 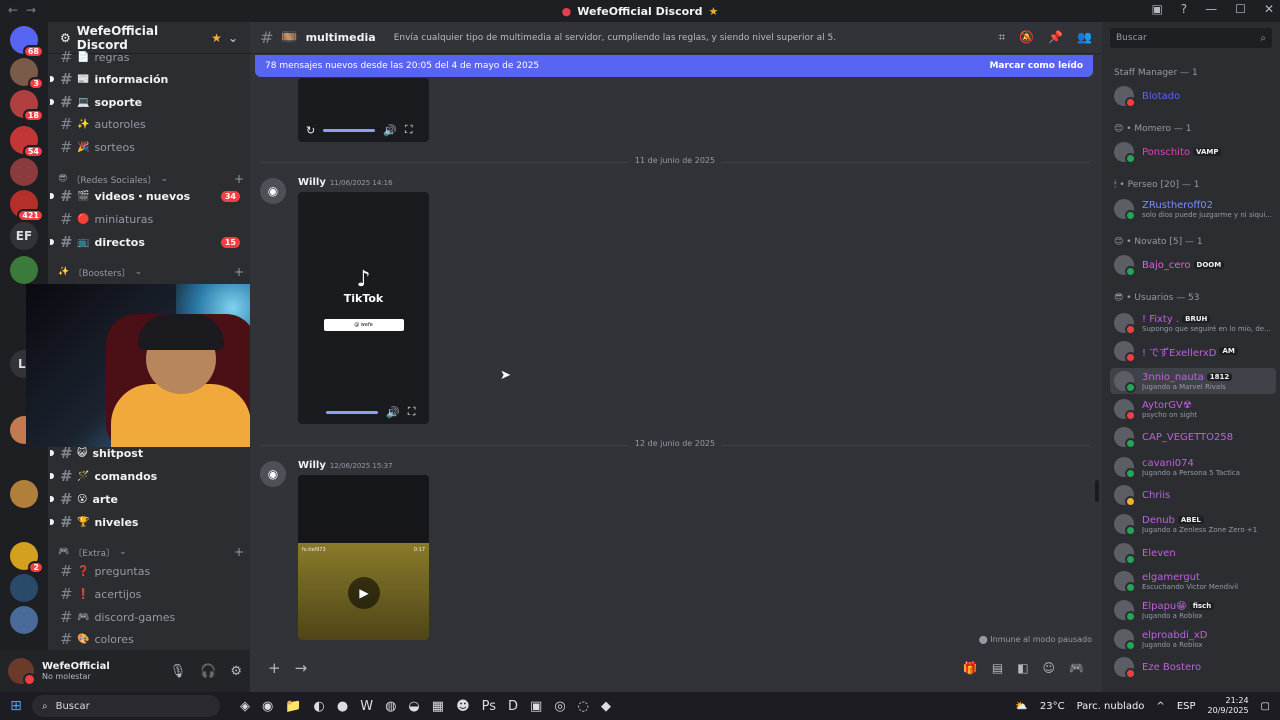 What do you see at coordinates (24, 236) in the screenshot?
I see `server-icon: EF` at bounding box center [24, 236].